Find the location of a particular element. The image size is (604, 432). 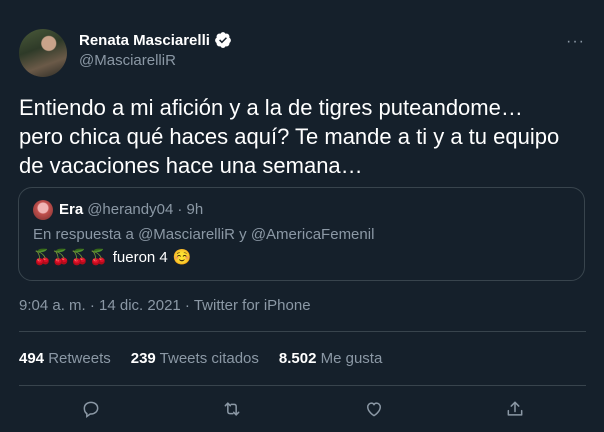

quotes-label: Tweets citados is located at coordinates (209, 358).